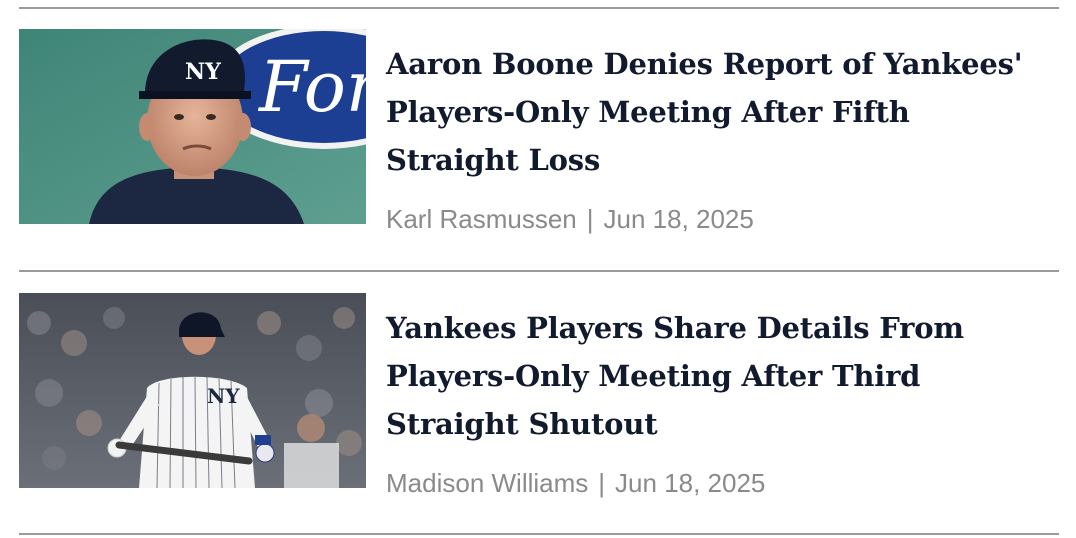 This screenshot has height=538, width=1076. Describe the element at coordinates (487, 483) in the screenshot. I see `article-author: Madison Williams` at that location.